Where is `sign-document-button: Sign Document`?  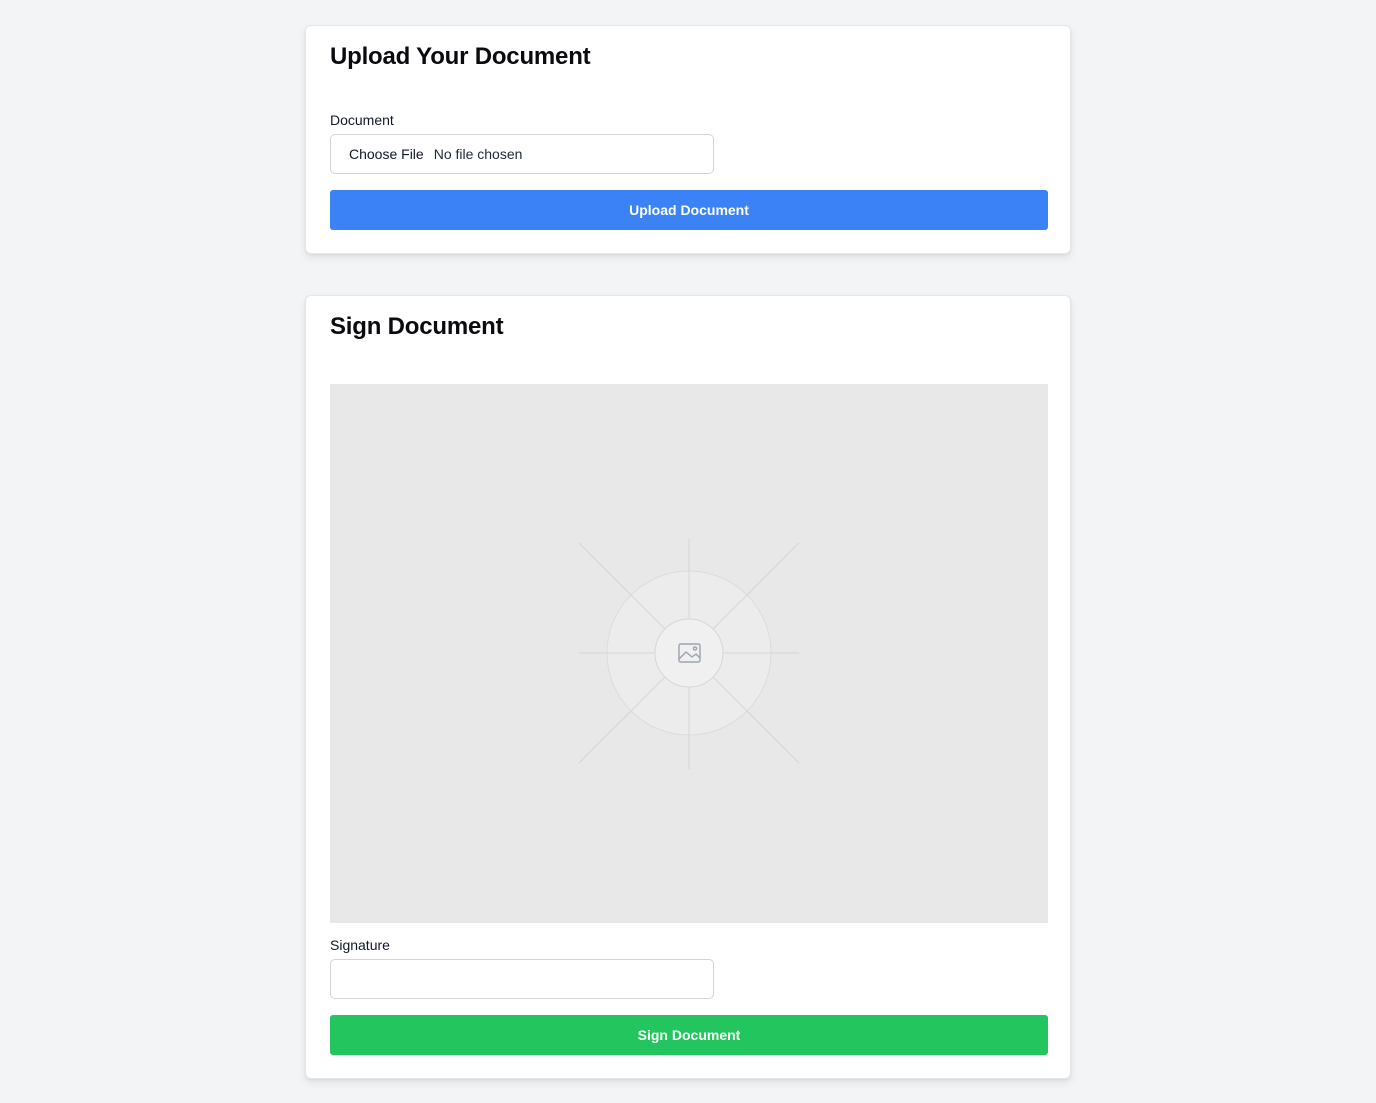 sign-document-button: Sign Document is located at coordinates (689, 1035).